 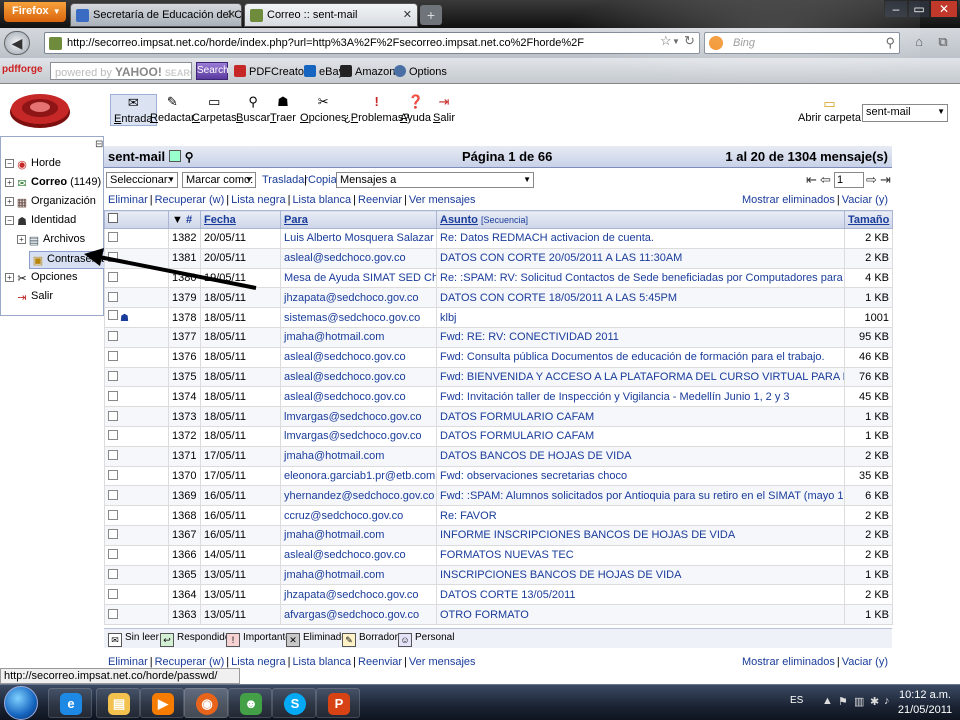 What do you see at coordinates (367, 71) in the screenshot?
I see `bookmark-amazon: Amazon` at bounding box center [367, 71].